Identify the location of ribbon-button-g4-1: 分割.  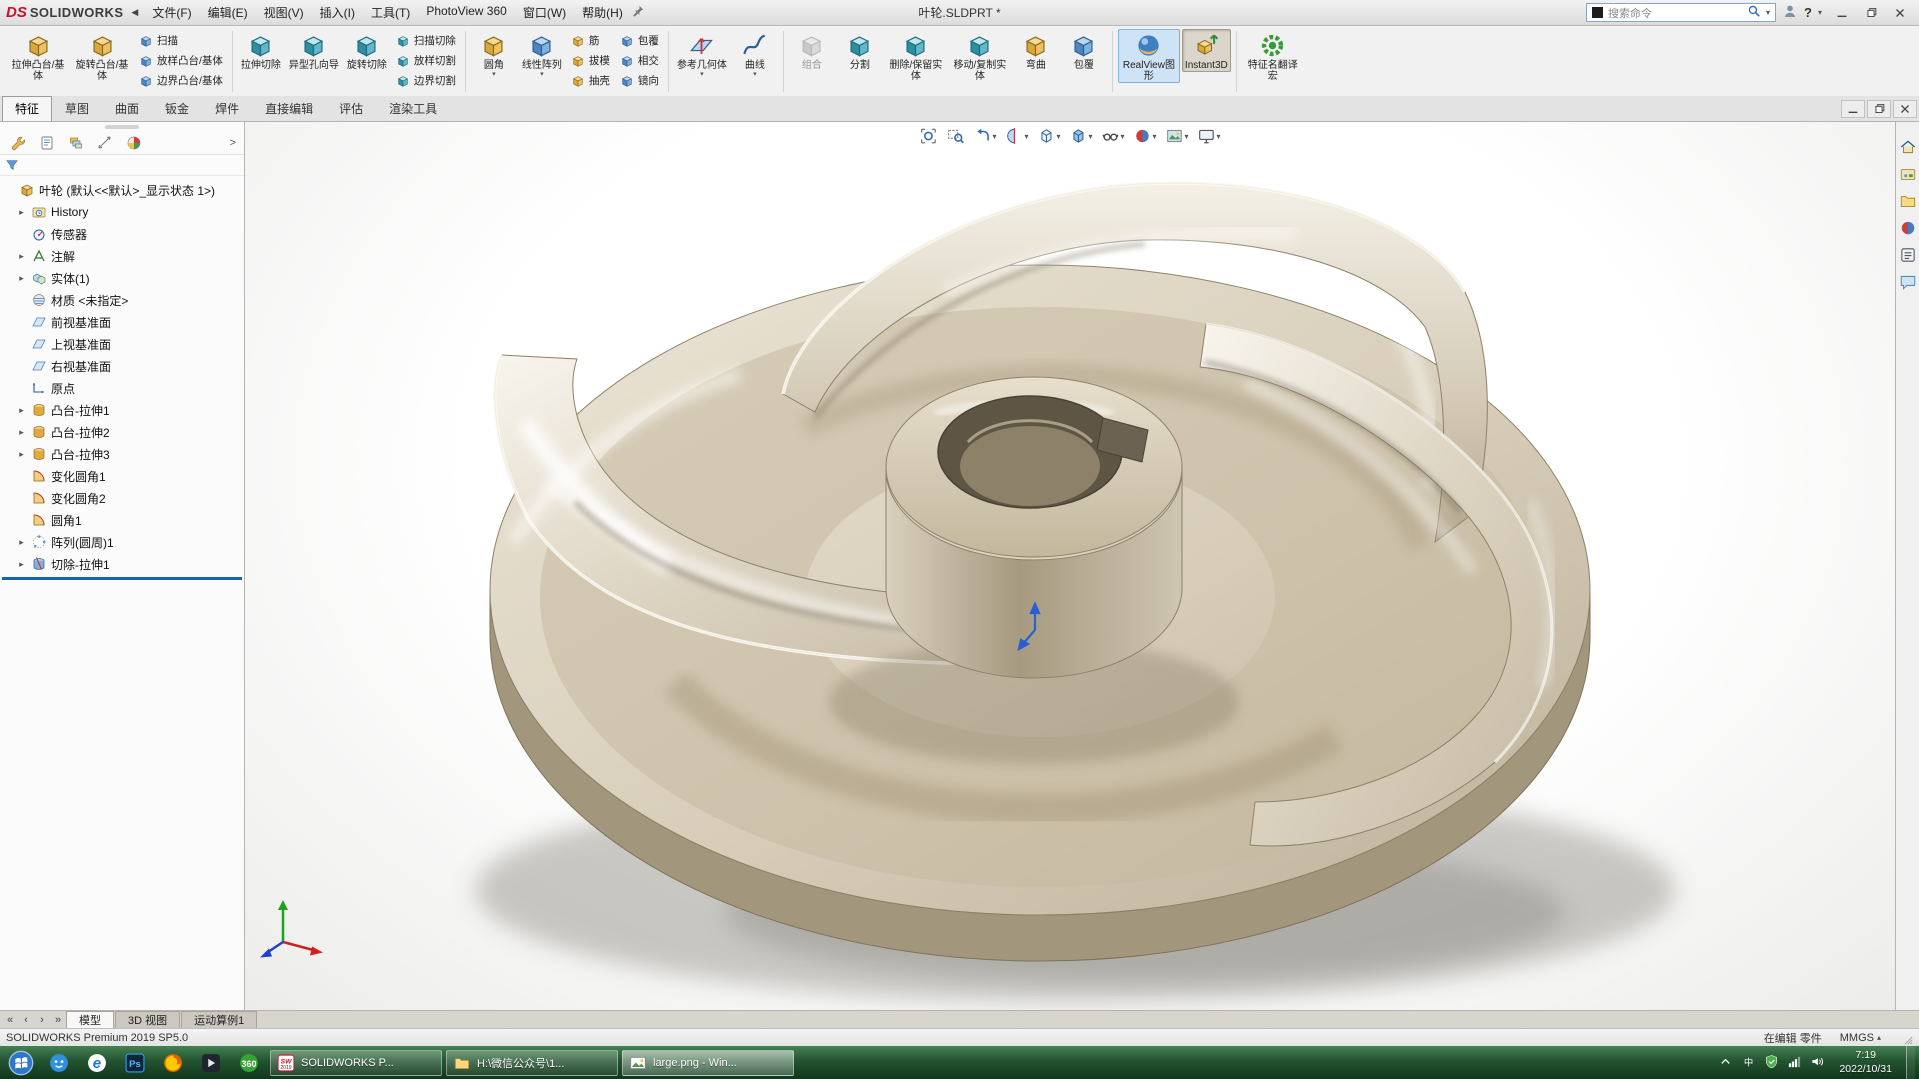
(860, 50).